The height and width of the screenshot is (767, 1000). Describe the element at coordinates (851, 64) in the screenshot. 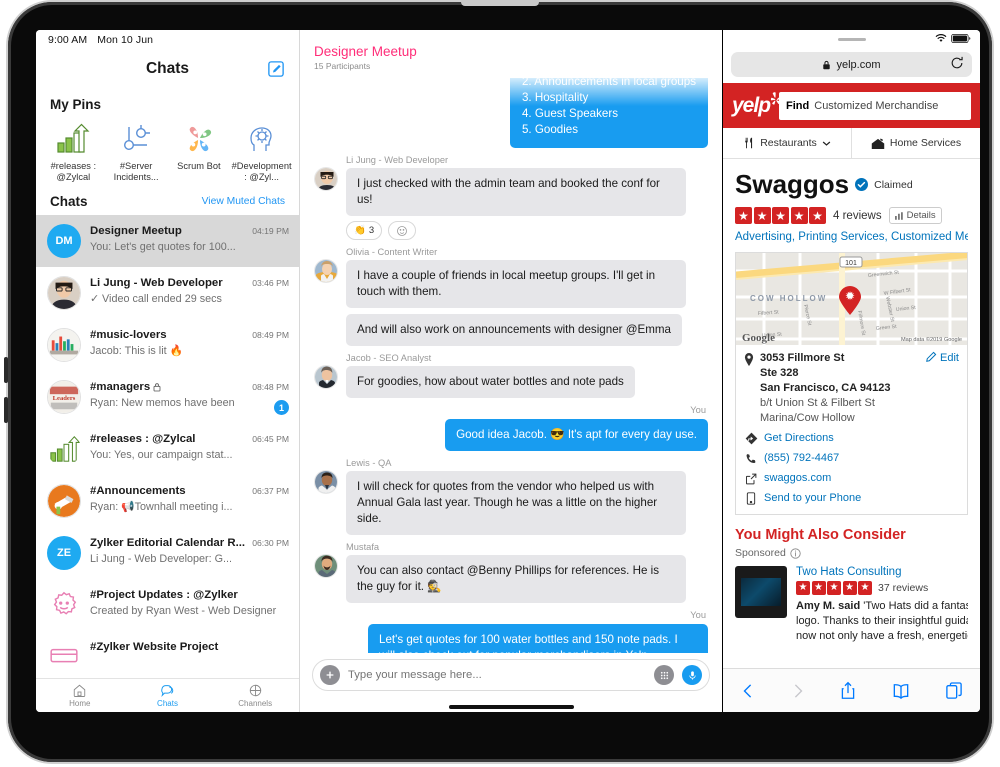

I see `address-bar: yelp.com` at that location.